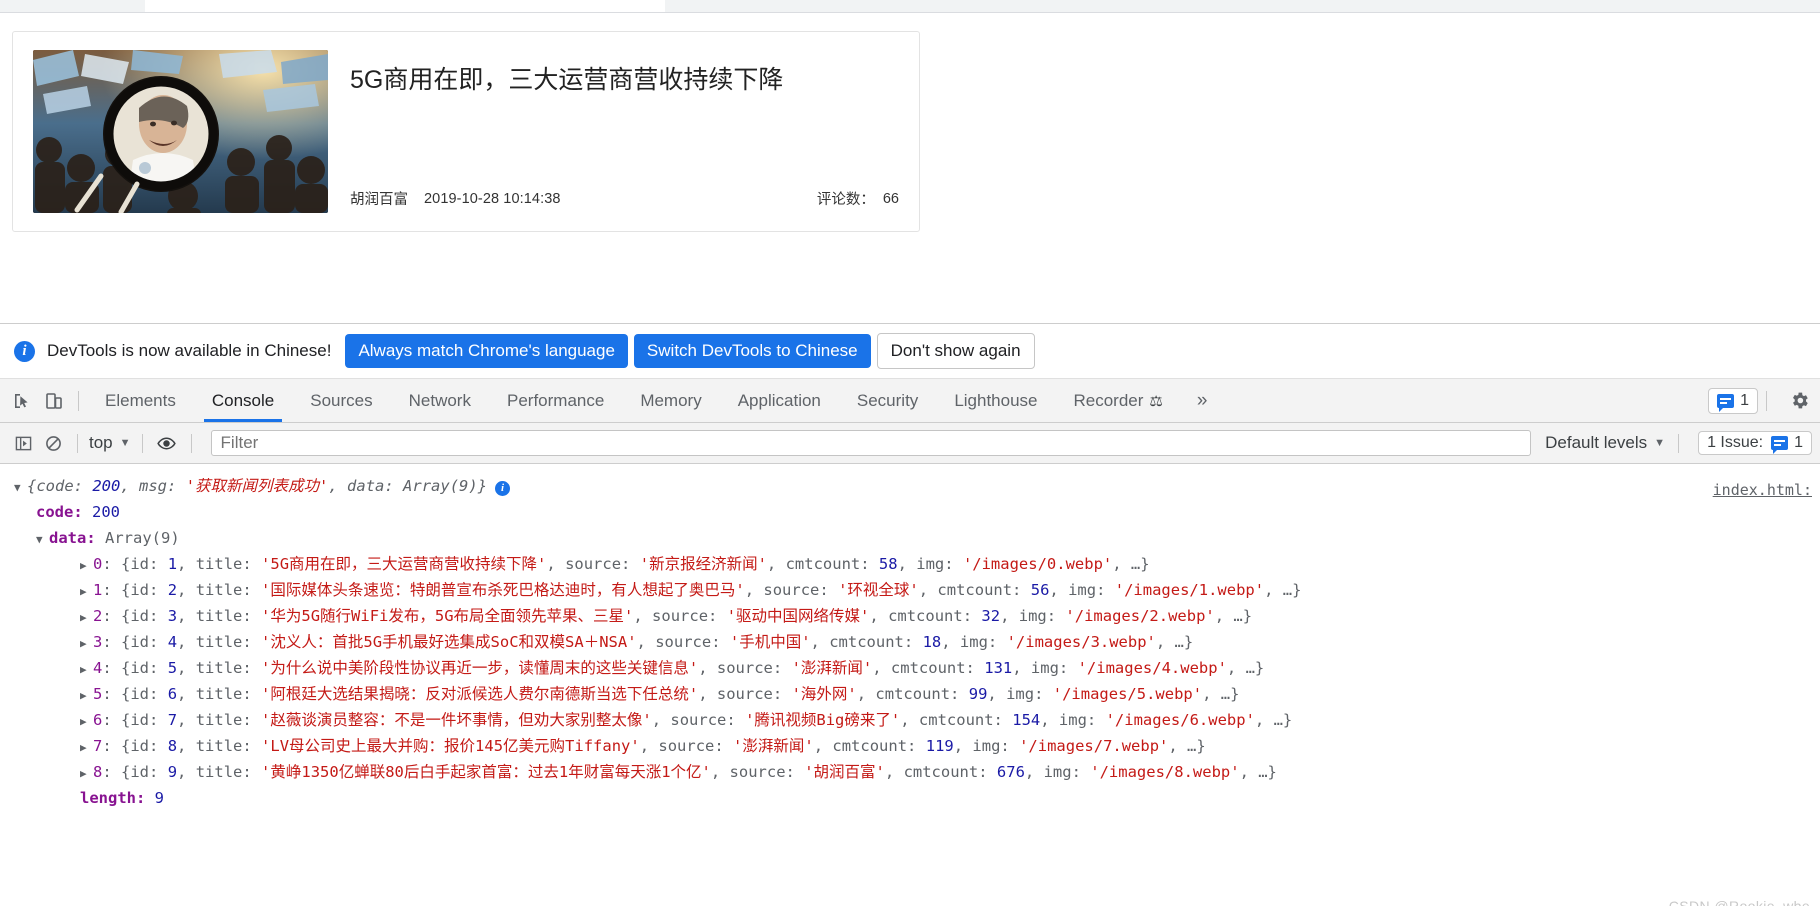 This screenshot has width=1820, height=906. Describe the element at coordinates (450, 746) in the screenshot. I see `title-value: 'LV母公司史上最大并购：报价145亿美元购Tiffany'` at that location.